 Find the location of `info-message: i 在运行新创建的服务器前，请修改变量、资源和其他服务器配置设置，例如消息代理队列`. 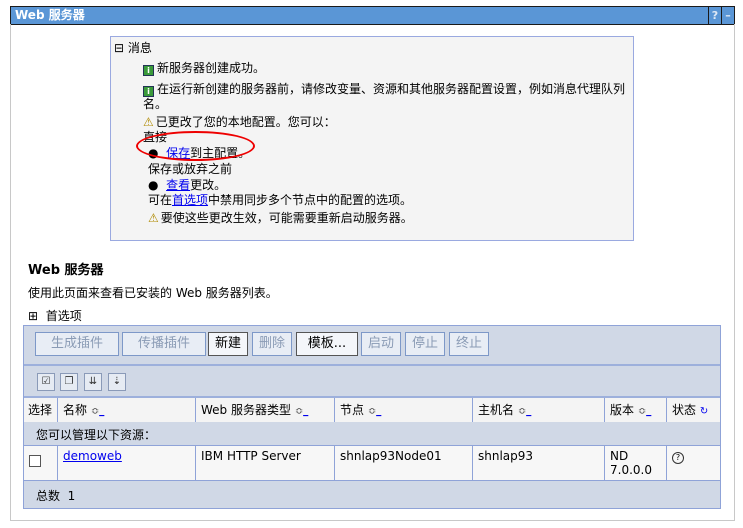

info-message: i 在运行新创建的服务器前，请修改变量、资源和其他服务器配置设置，例如消息代理队列 is located at coordinates (384, 88).